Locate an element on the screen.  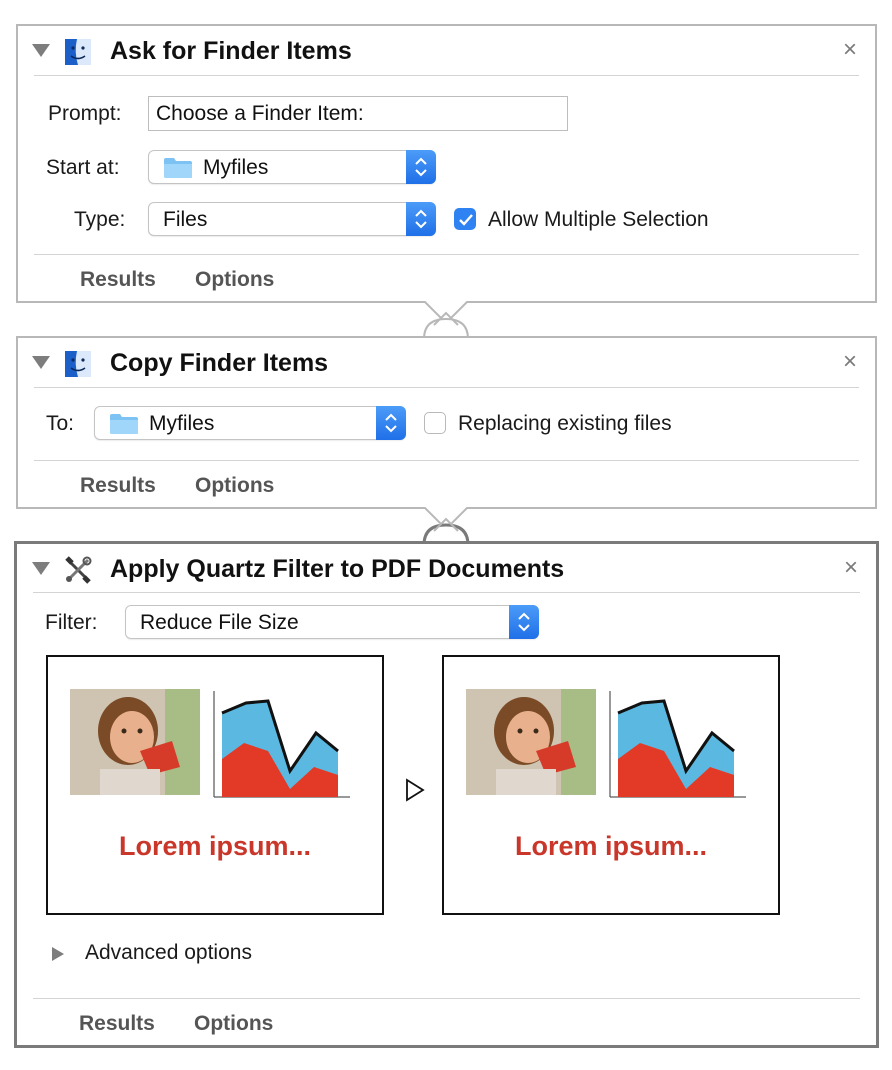
type-popup: Files is located at coordinates (292, 219).